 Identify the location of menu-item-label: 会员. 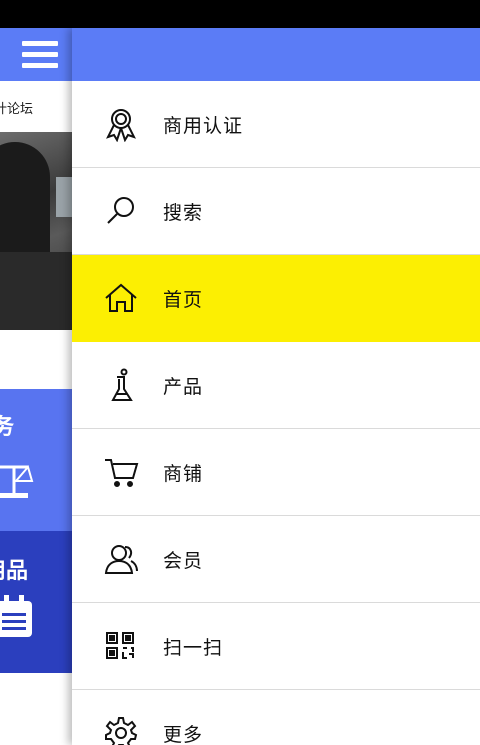
(183, 561).